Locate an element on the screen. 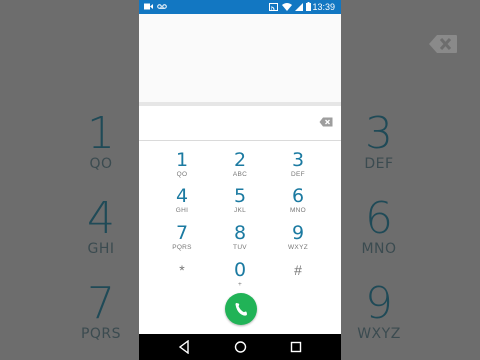 The width and height of the screenshot is (480, 360). call-button is located at coordinates (241, 309).